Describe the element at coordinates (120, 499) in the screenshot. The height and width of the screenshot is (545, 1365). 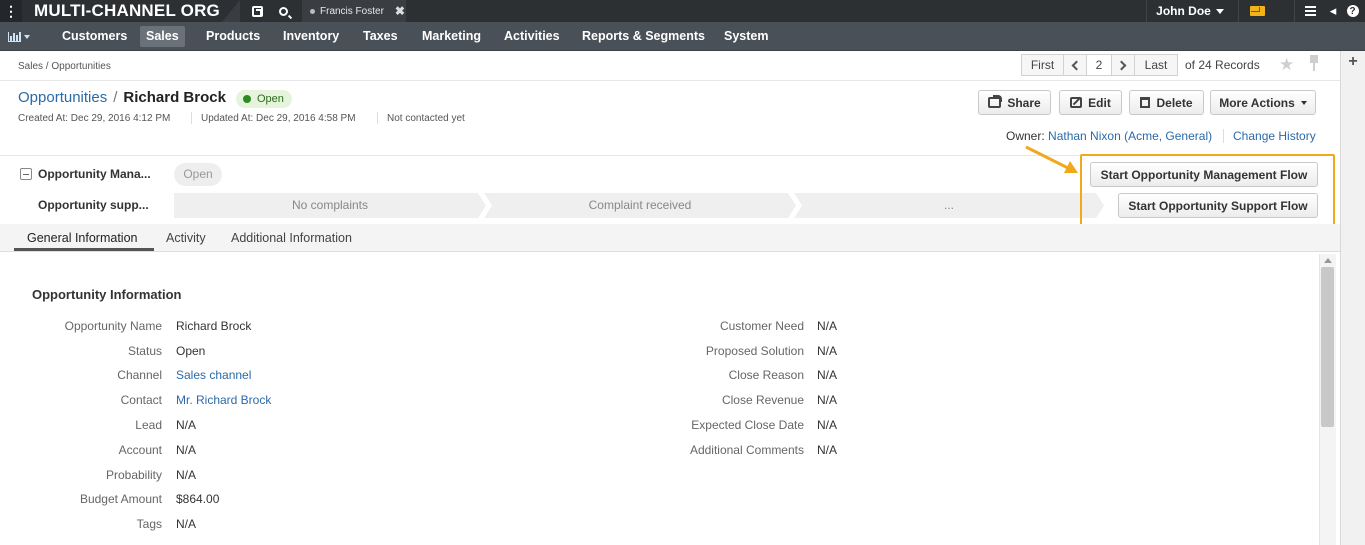
I see `field-label: Budget Amount` at that location.